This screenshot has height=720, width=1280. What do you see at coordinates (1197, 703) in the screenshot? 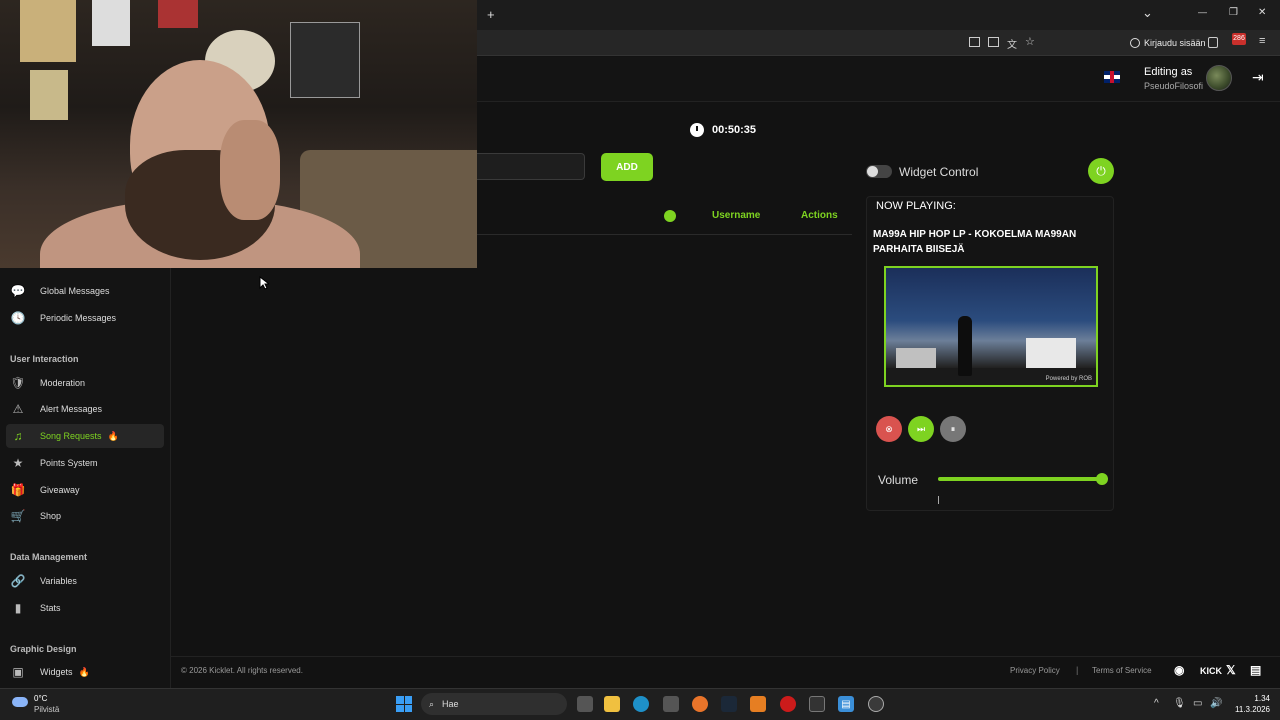
I see `network-icon: ▭` at bounding box center [1197, 703].